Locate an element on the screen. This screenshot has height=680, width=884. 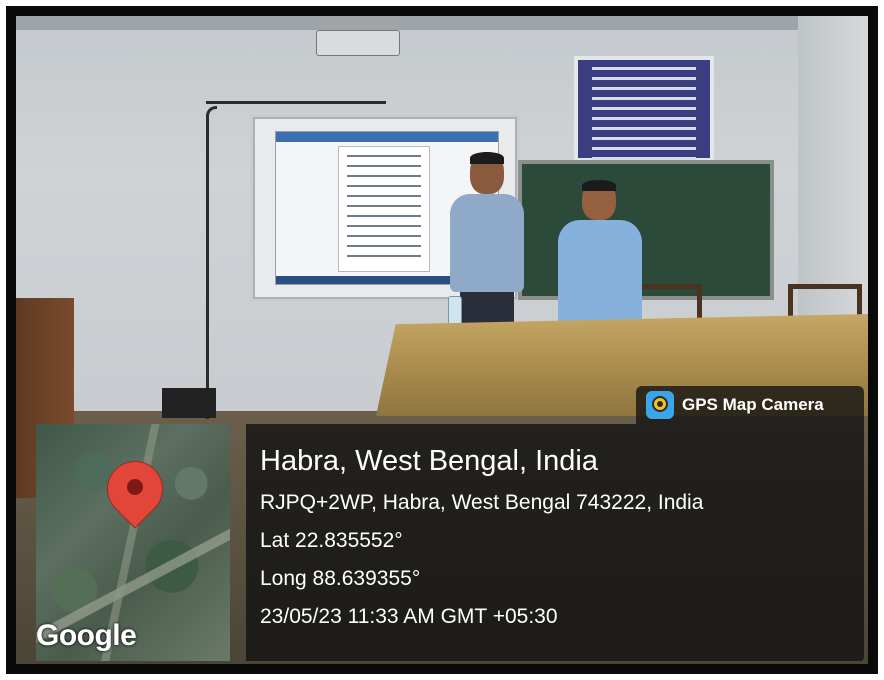
cable is located at coordinates (296, 102).